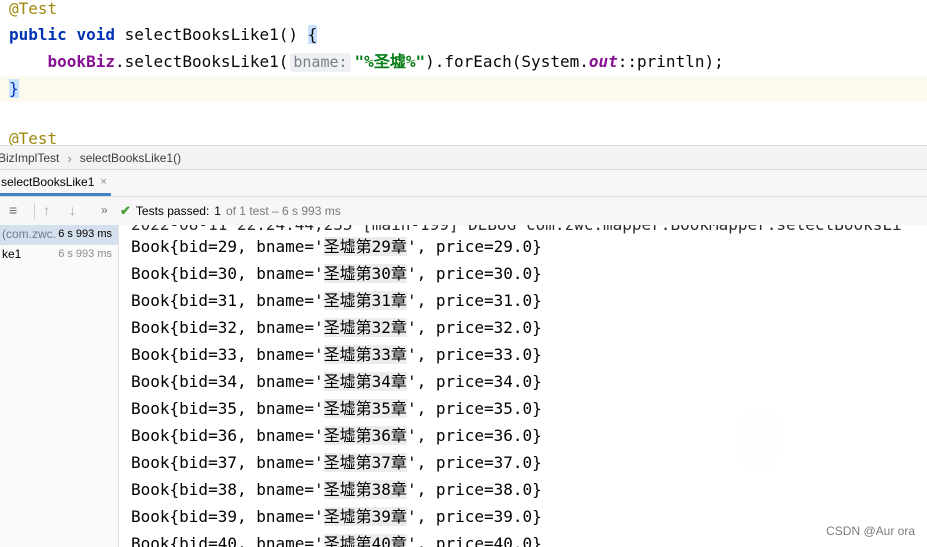 The image size is (927, 547). Describe the element at coordinates (320, 62) in the screenshot. I see `parameter-hint: bname:` at that location.